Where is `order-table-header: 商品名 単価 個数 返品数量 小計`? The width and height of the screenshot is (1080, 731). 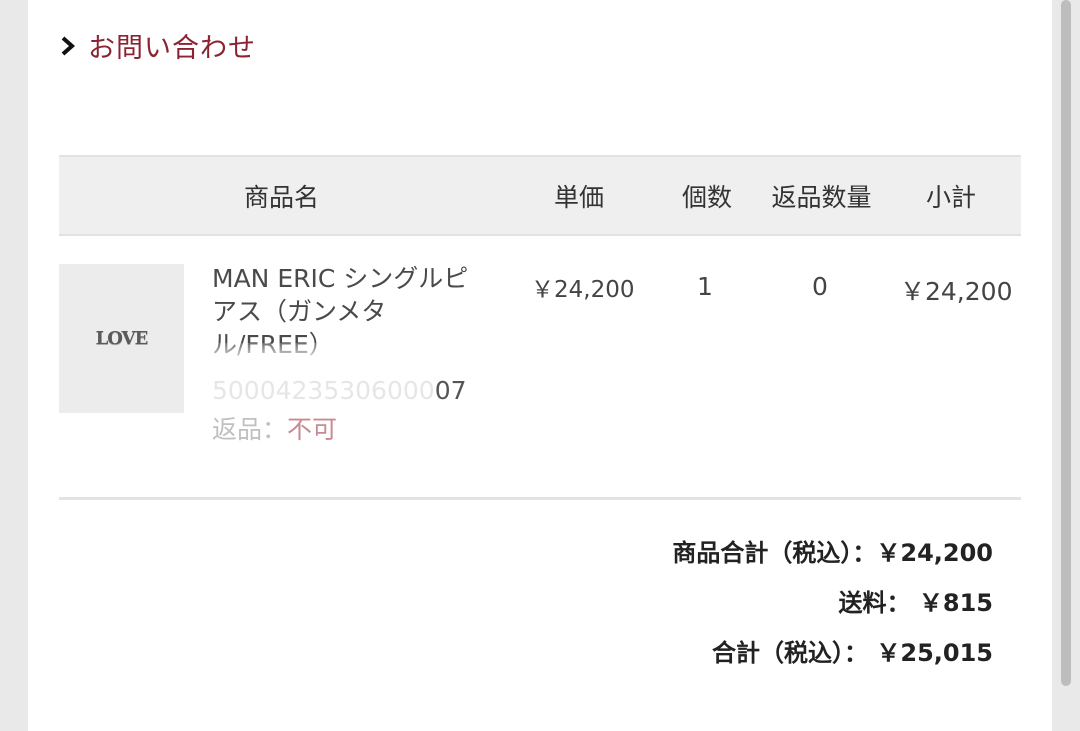 order-table-header: 商品名 単価 個数 返品数量 小計 is located at coordinates (540, 195).